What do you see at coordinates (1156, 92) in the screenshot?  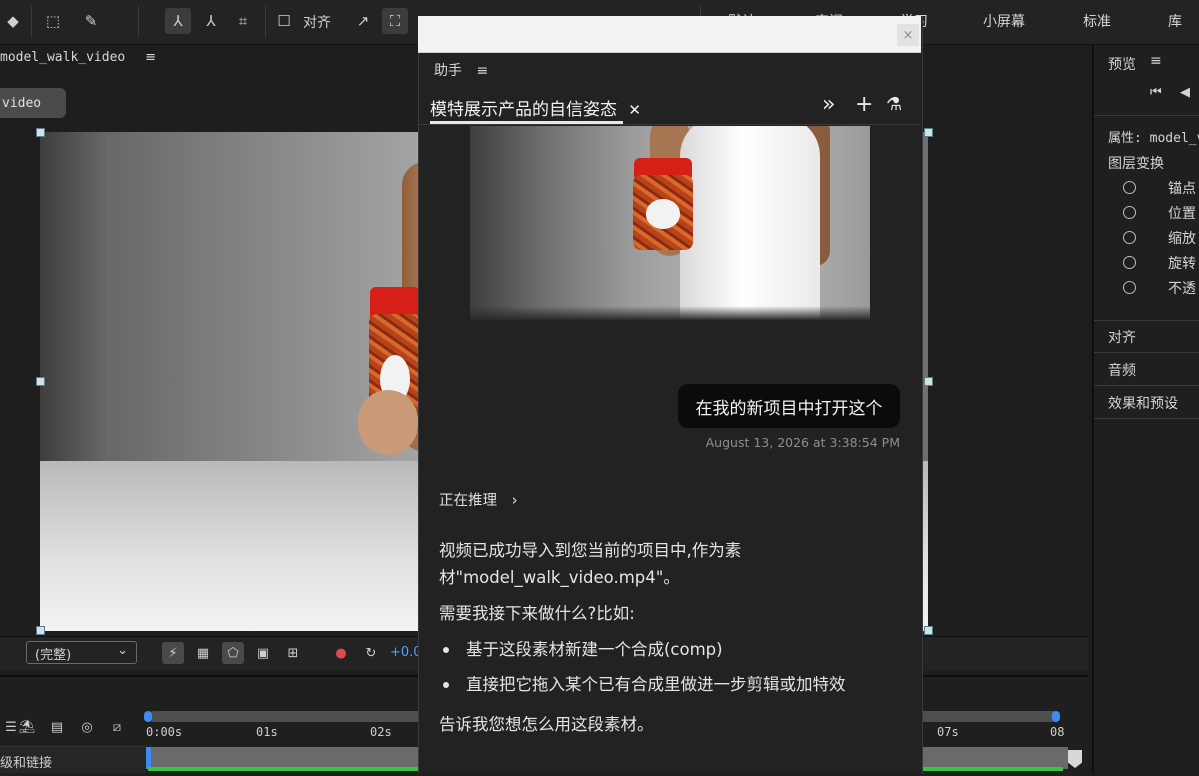 I see `first-frame-icon: ⏮` at bounding box center [1156, 92].